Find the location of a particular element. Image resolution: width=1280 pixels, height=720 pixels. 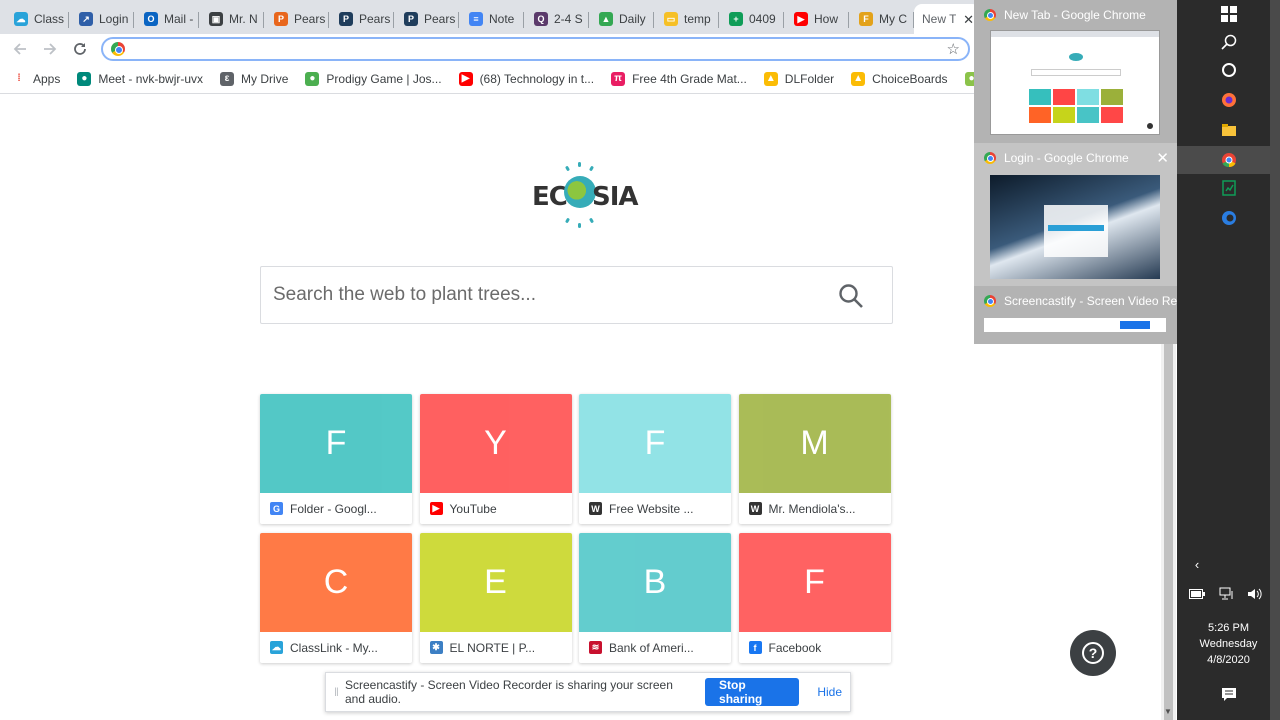

chrome-taskbar-icon is located at coordinates (1228, 160).